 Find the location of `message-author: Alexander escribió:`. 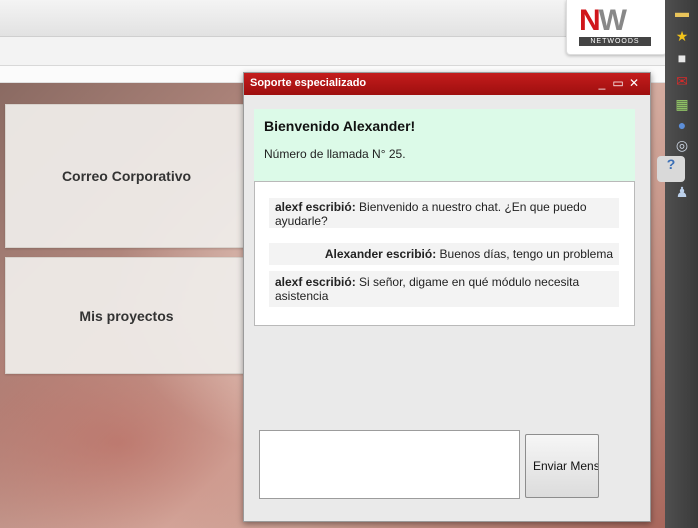

message-author: Alexander escribió: is located at coordinates (380, 254).